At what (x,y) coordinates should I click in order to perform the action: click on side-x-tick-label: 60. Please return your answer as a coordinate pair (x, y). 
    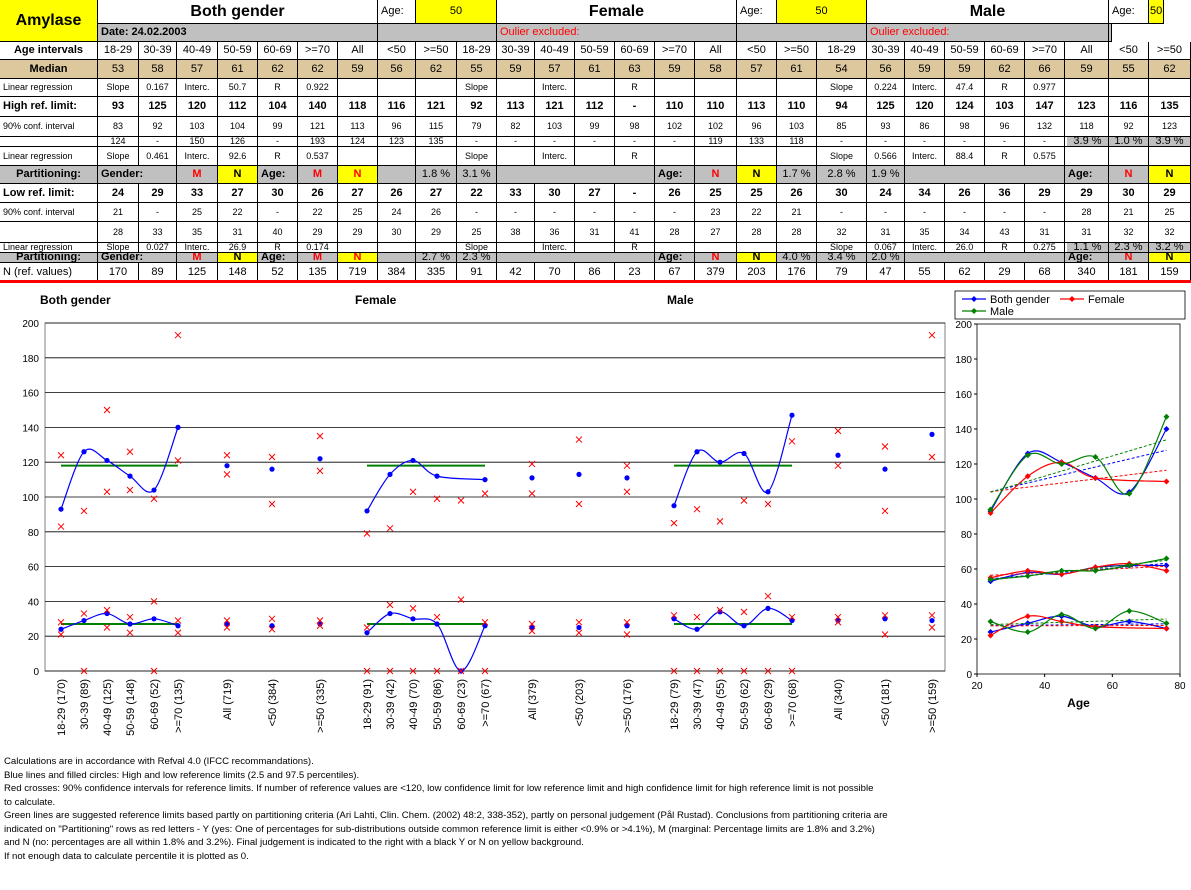
    Looking at the image, I should click on (1113, 686).